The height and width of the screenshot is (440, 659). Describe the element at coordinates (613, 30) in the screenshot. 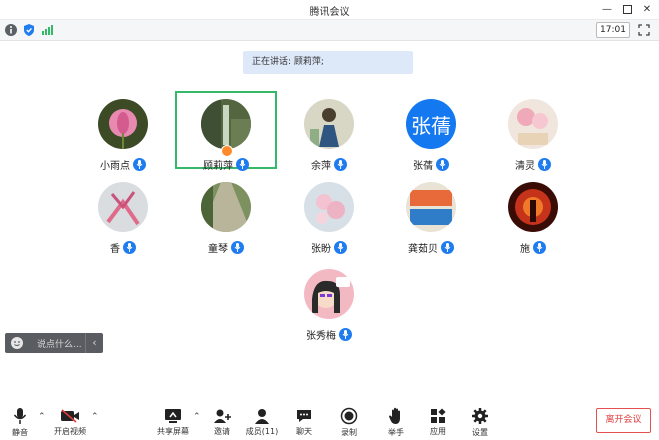

I see `meeting-time: 17:01` at that location.